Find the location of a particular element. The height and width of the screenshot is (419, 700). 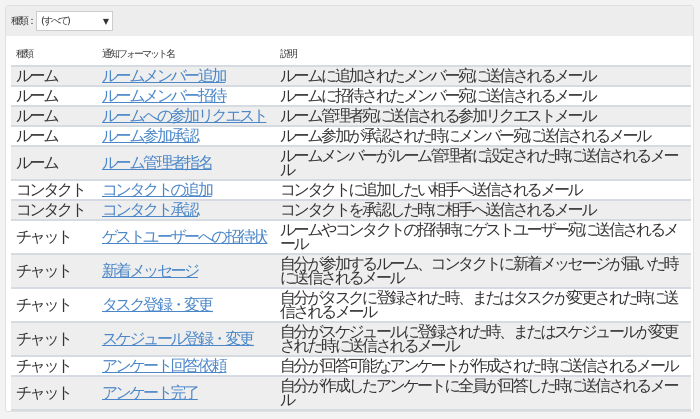

table-cell: ルーム管理者宛に送信される参加リクエストメール is located at coordinates (483, 116).